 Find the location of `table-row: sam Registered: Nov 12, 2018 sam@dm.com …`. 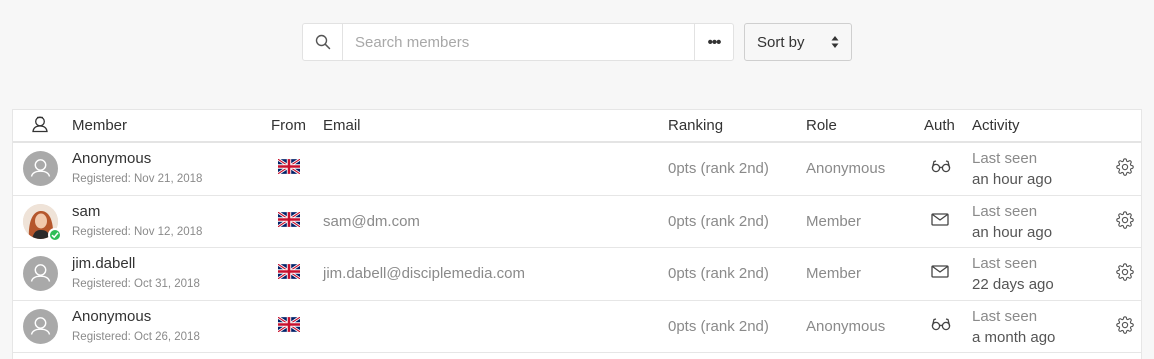

table-row: sam Registered: Nov 12, 2018 sam@dm.com … is located at coordinates (577, 222).